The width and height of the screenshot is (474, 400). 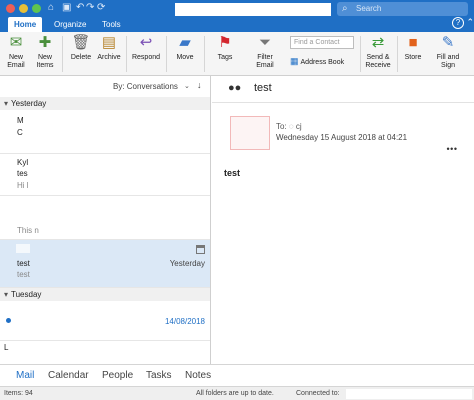 I want to click on move-button: ▰ Move, so click(x=185, y=48).